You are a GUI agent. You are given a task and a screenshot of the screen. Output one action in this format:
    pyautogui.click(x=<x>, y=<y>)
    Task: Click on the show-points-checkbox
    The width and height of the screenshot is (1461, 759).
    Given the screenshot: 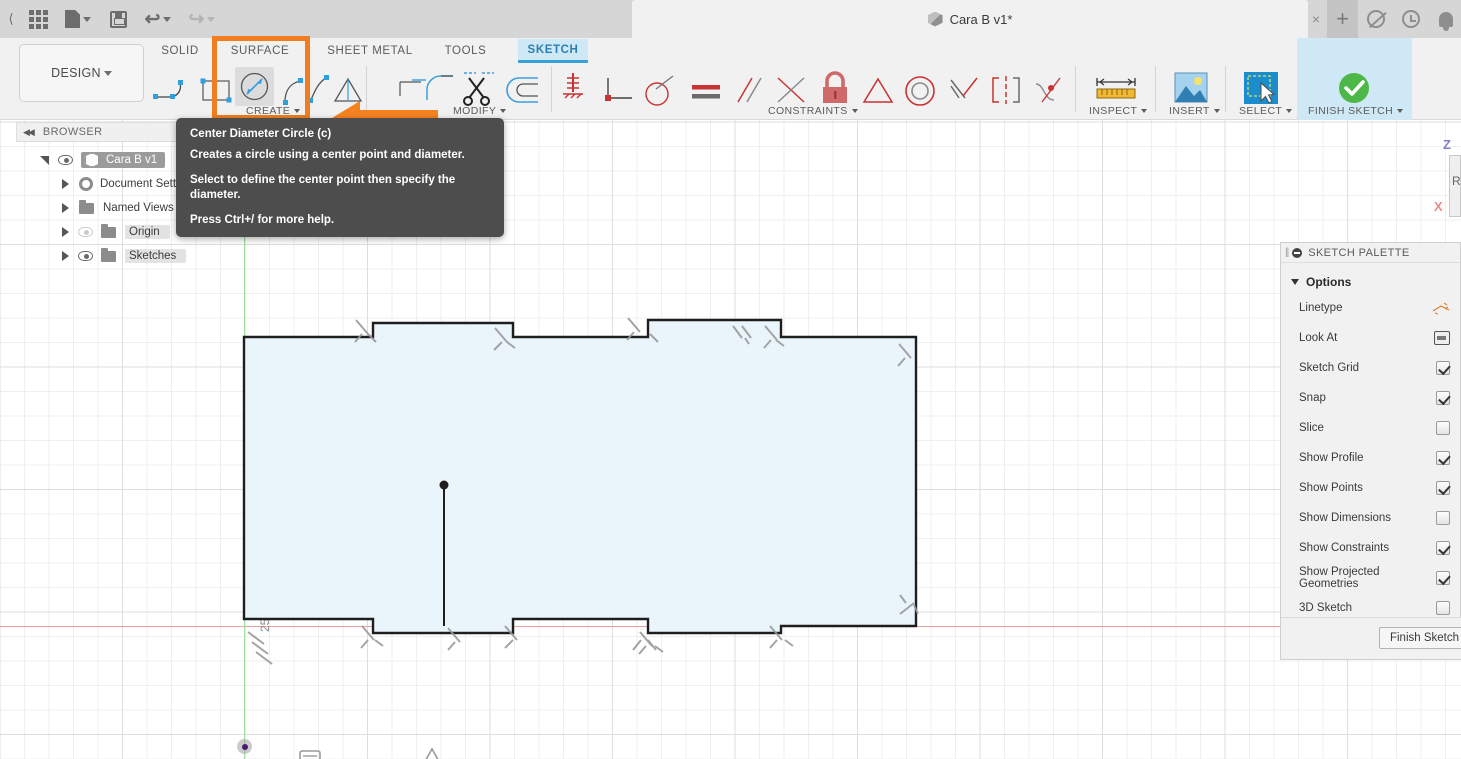 What is the action you would take?
    pyautogui.click(x=1443, y=488)
    